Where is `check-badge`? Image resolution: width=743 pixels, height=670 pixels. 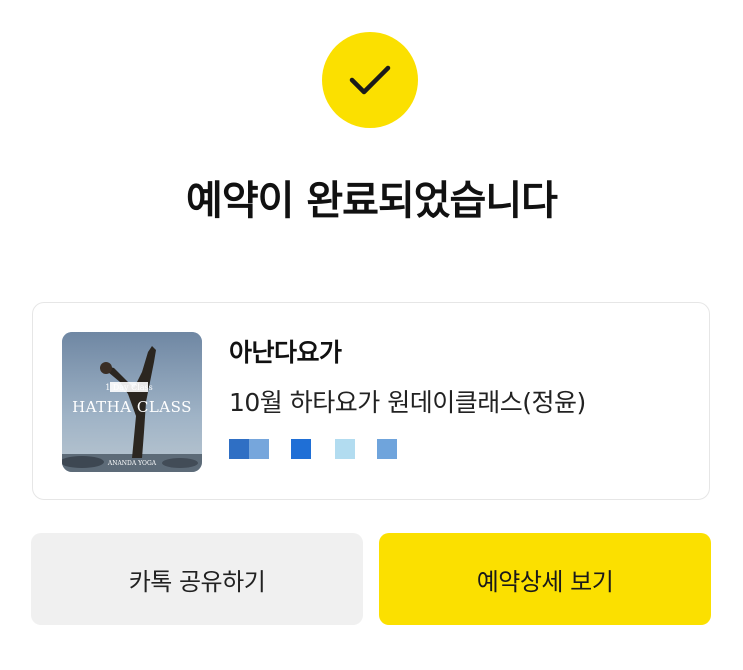
check-badge is located at coordinates (370, 80).